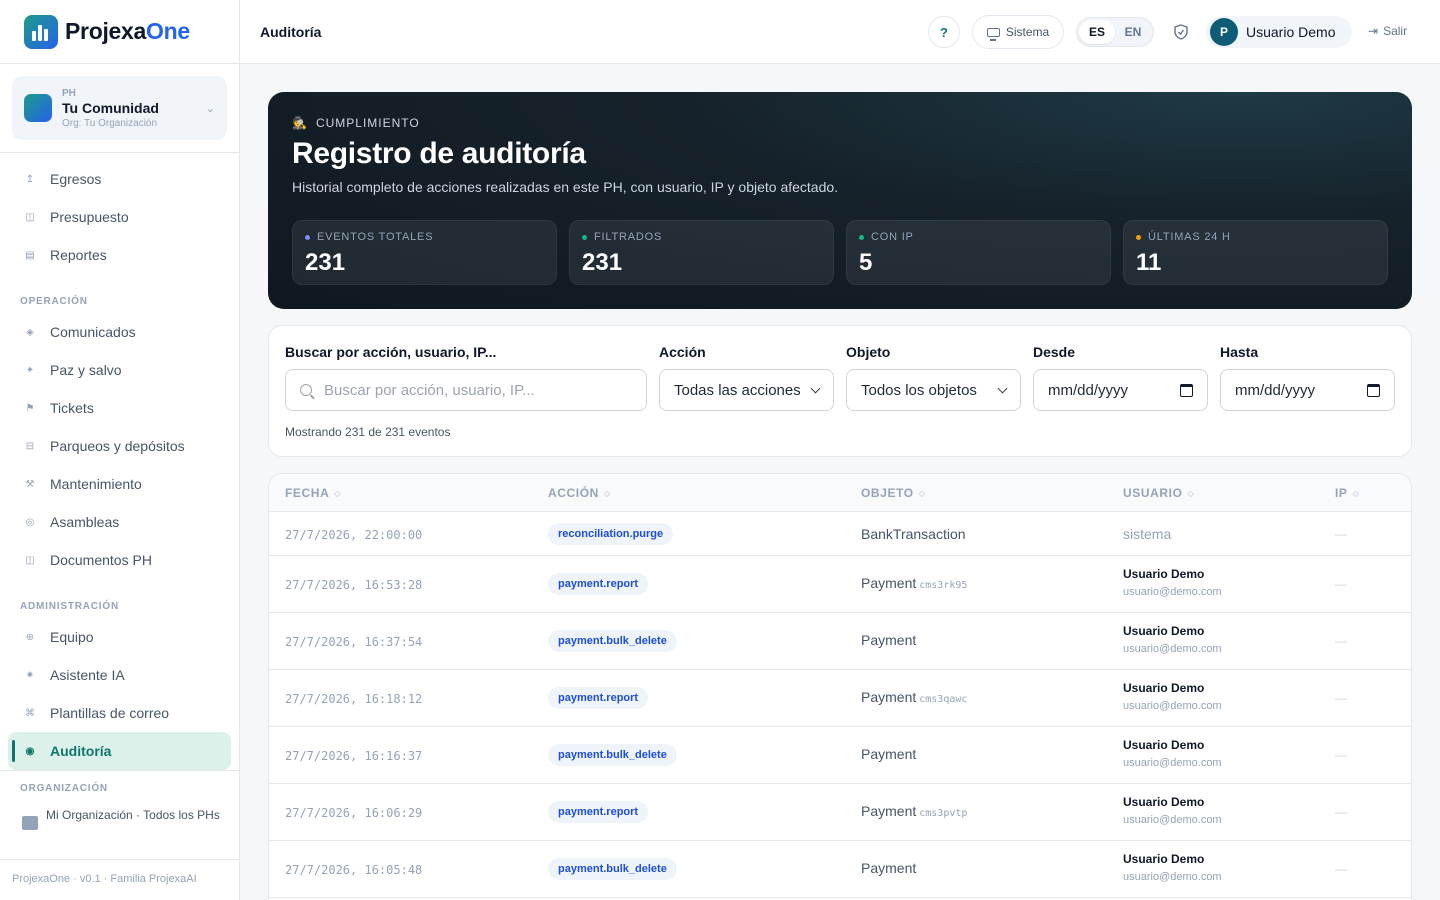 The width and height of the screenshot is (1440, 900). What do you see at coordinates (119, 370) in the screenshot?
I see `sidebar-item-paz-y-salvo: ✦ Paz y salvo` at bounding box center [119, 370].